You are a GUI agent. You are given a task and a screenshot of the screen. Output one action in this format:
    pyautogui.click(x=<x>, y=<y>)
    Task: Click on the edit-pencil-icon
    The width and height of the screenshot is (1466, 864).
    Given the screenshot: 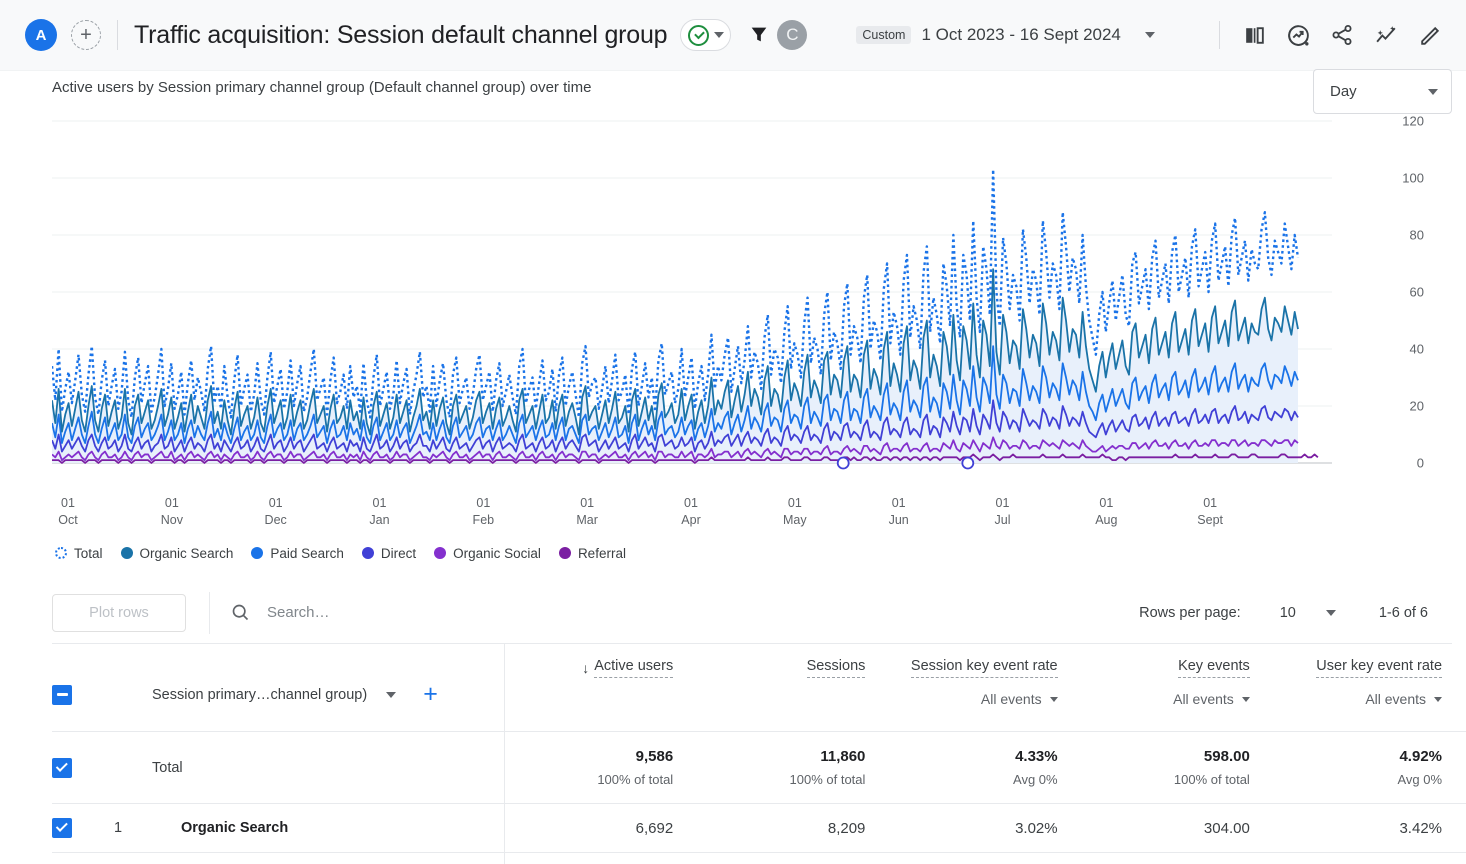 What is the action you would take?
    pyautogui.click(x=1430, y=35)
    